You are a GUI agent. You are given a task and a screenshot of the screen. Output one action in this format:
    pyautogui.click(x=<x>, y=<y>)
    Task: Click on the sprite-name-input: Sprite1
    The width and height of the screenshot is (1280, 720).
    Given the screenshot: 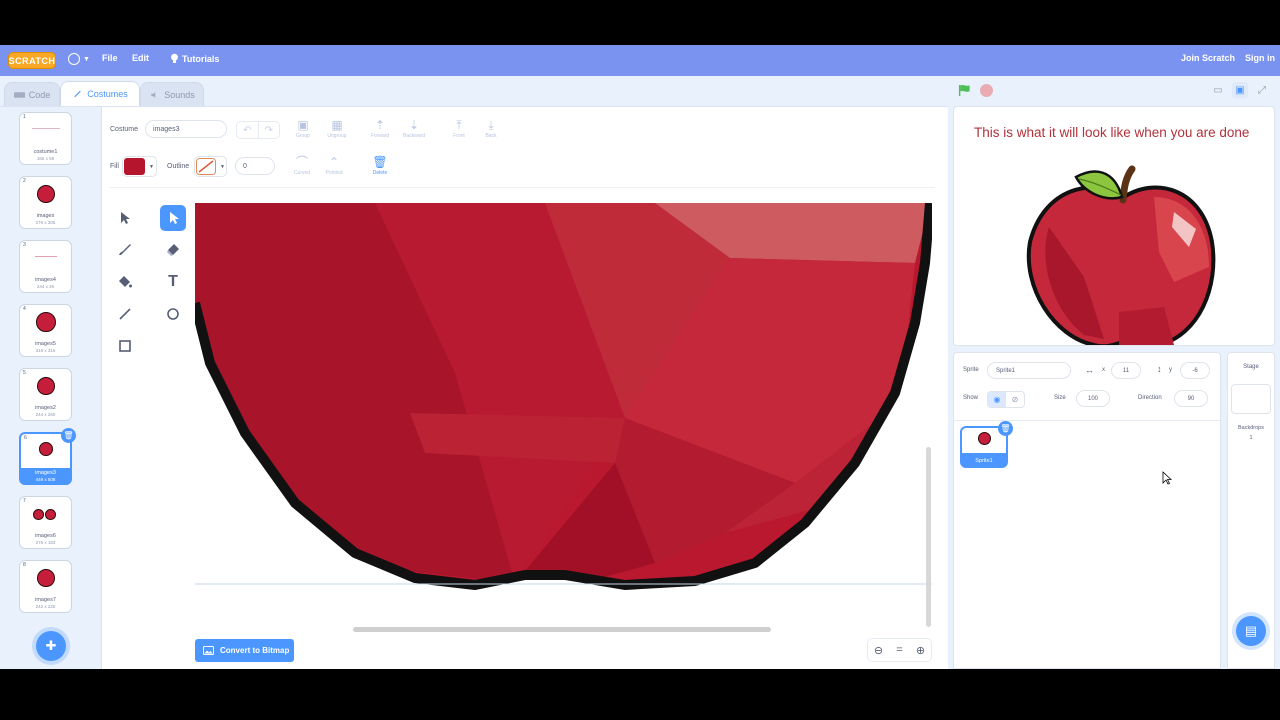 What is the action you would take?
    pyautogui.click(x=1029, y=370)
    